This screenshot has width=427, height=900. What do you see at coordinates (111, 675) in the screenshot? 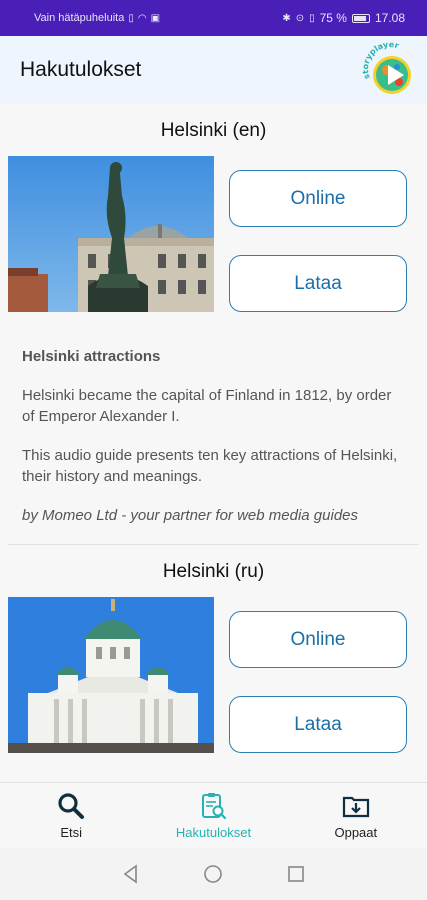
I see `guide-image-cathedral` at bounding box center [111, 675].